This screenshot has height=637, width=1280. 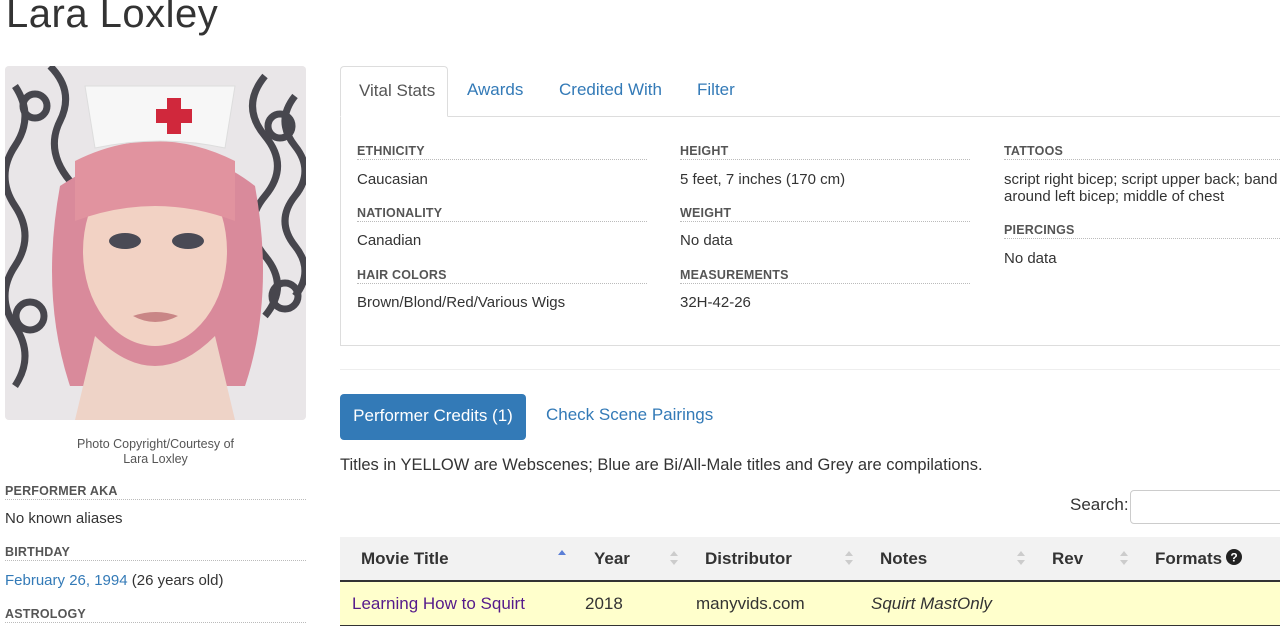 I want to click on column-distributor: Distributor, so click(x=748, y=558).